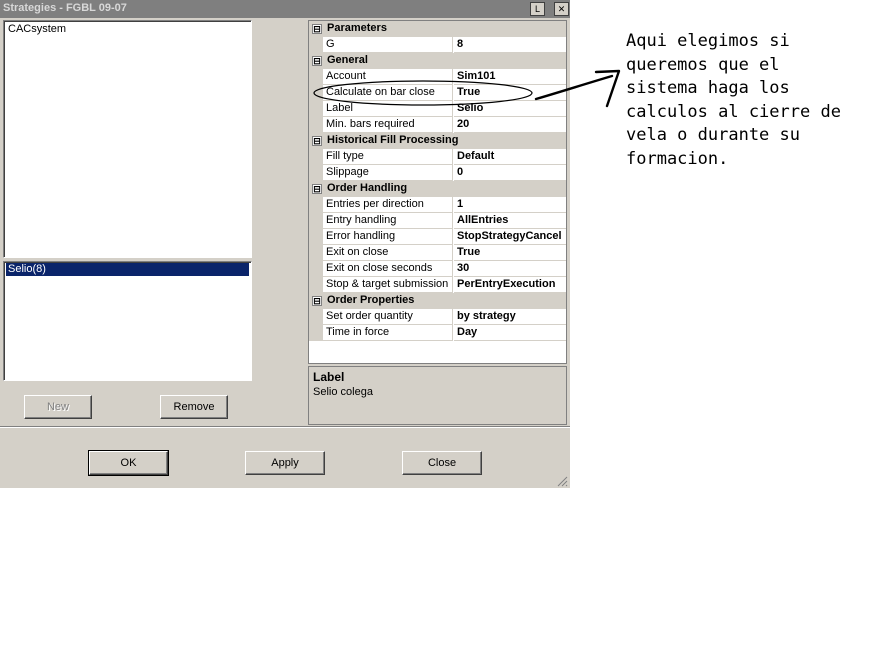 The width and height of the screenshot is (873, 652). What do you see at coordinates (285, 9) in the screenshot?
I see `title-bar: Strategies - FGBL 09-07 L ✕` at bounding box center [285, 9].